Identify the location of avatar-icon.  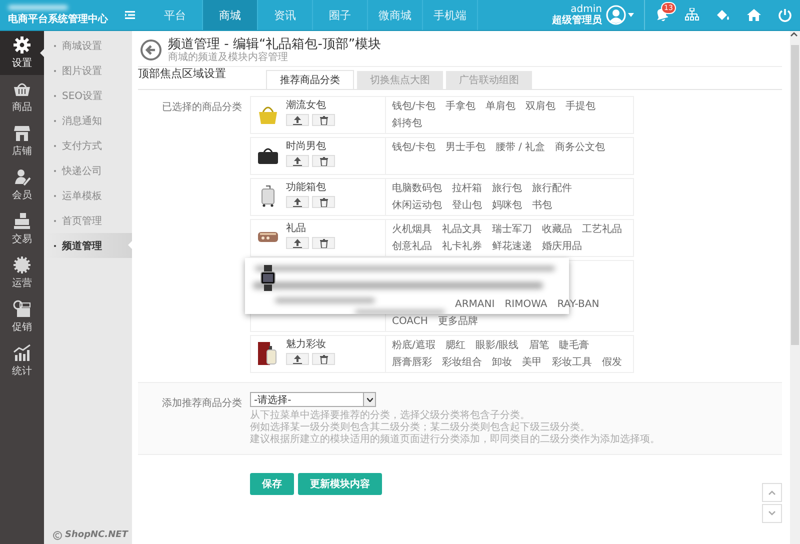
(616, 15).